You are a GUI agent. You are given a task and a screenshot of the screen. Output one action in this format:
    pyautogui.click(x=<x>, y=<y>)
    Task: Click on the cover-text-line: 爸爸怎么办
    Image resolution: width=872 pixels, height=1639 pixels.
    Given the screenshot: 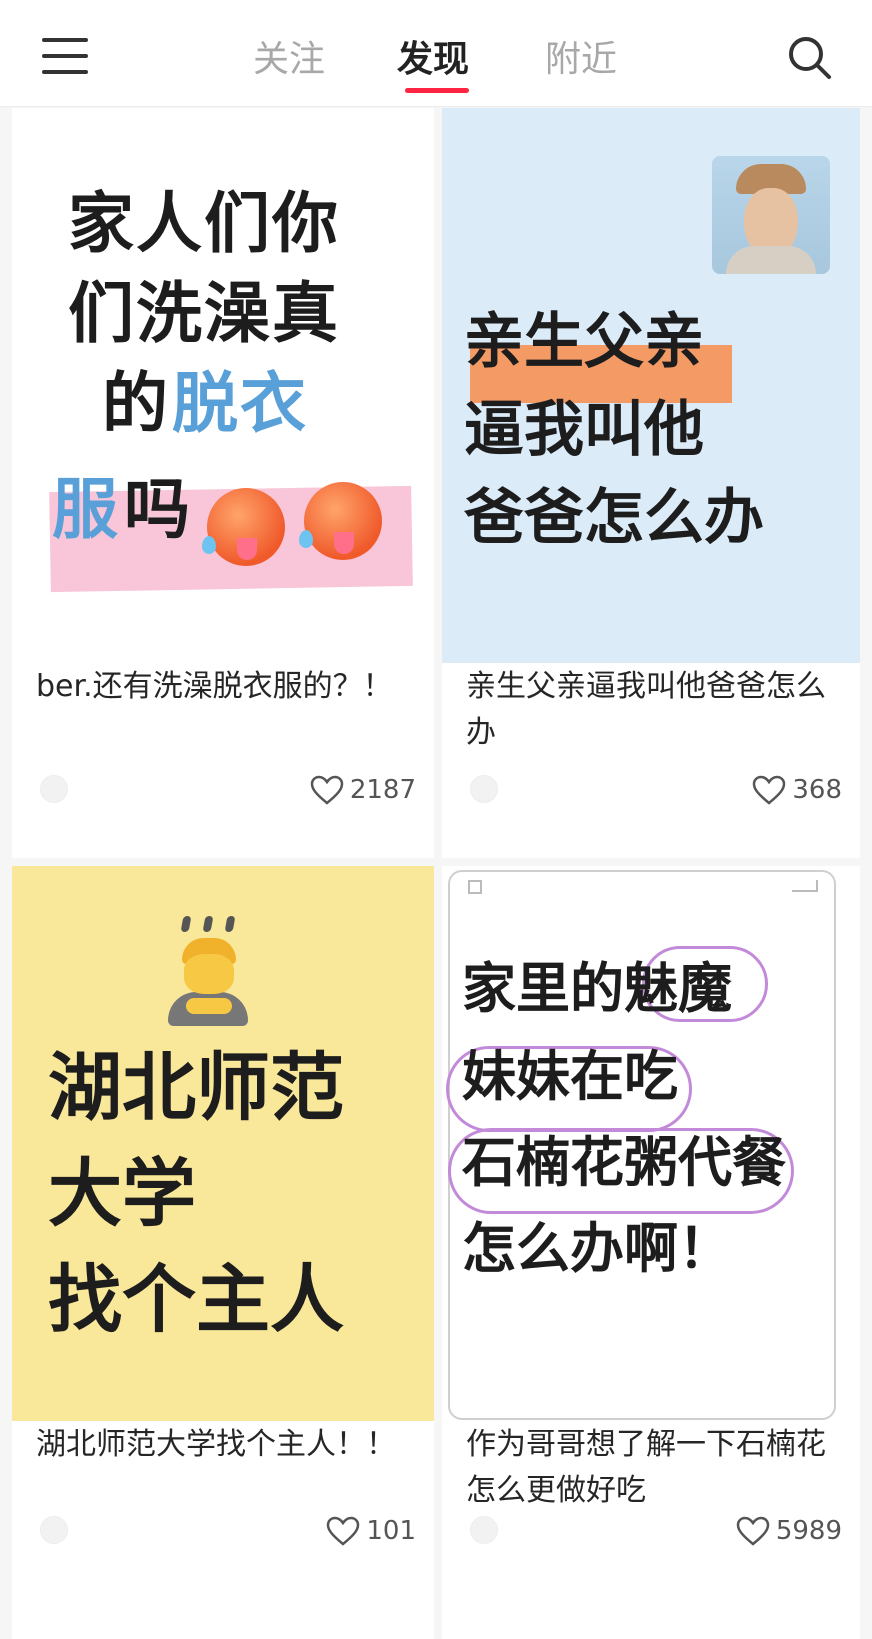 What is the action you would take?
    pyautogui.click(x=614, y=518)
    